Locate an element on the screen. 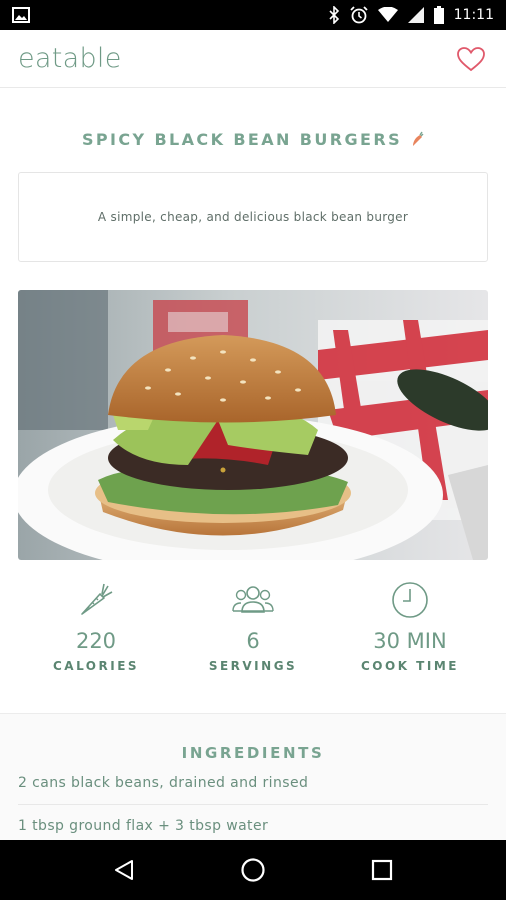 This screenshot has height=900, width=506. status-bar: 11:11 is located at coordinates (253, 15).